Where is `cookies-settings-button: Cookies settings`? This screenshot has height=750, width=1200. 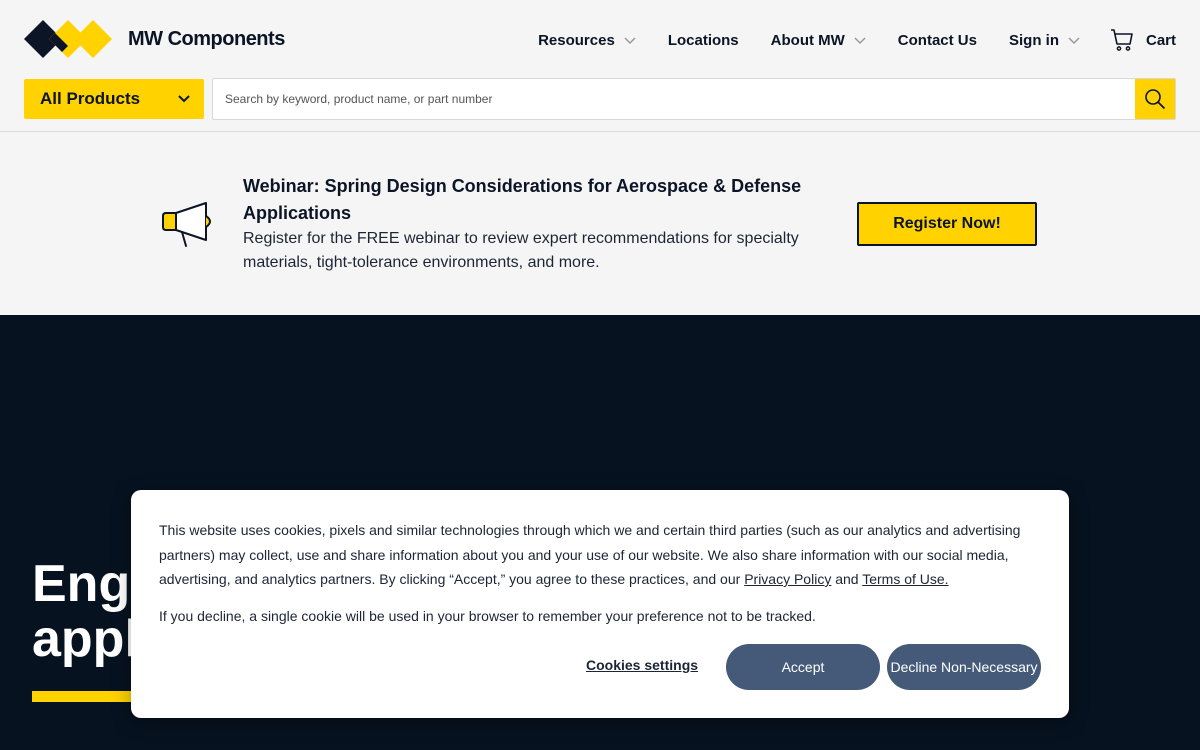 cookies-settings-button: Cookies settings is located at coordinates (642, 665).